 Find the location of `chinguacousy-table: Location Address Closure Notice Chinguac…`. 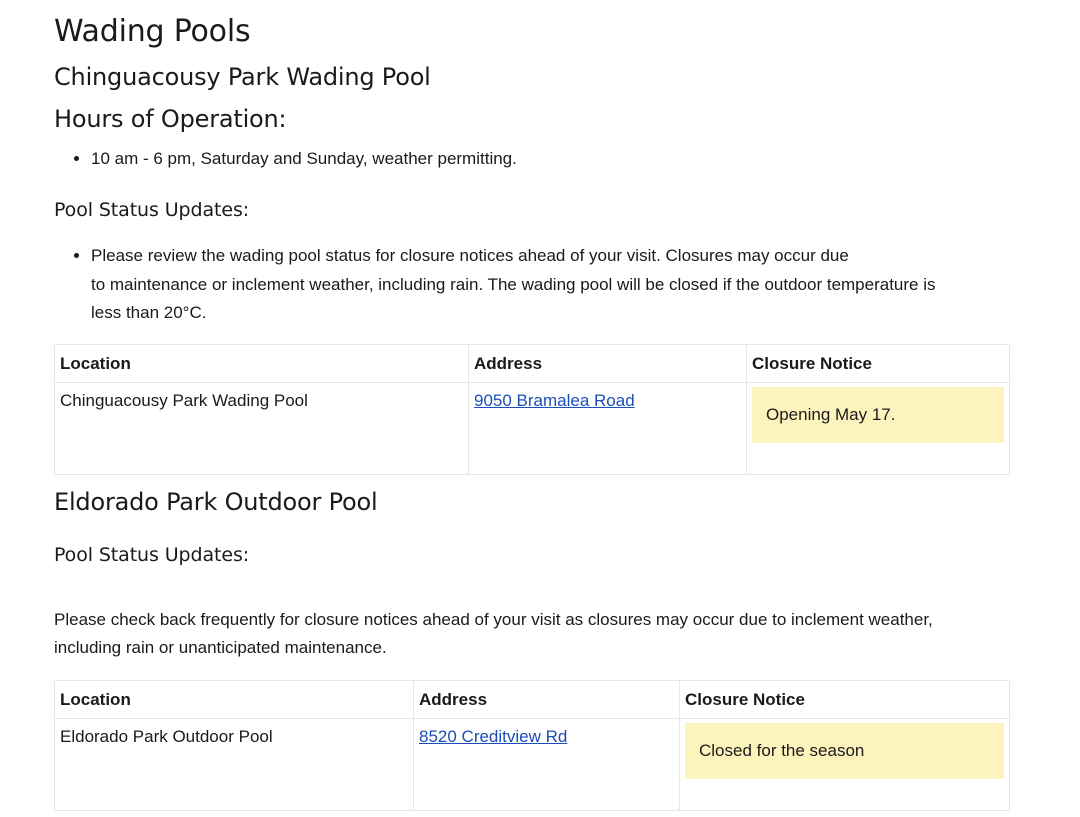

chinguacousy-table: Location Address Closure Notice Chinguac… is located at coordinates (532, 409).